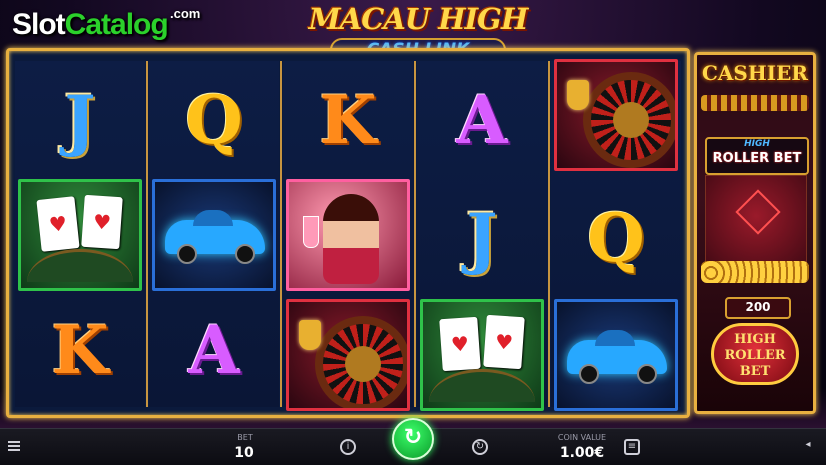 This screenshot has height=465, width=826. I want to click on high-roller-sign-top: HIGH, so click(757, 144).